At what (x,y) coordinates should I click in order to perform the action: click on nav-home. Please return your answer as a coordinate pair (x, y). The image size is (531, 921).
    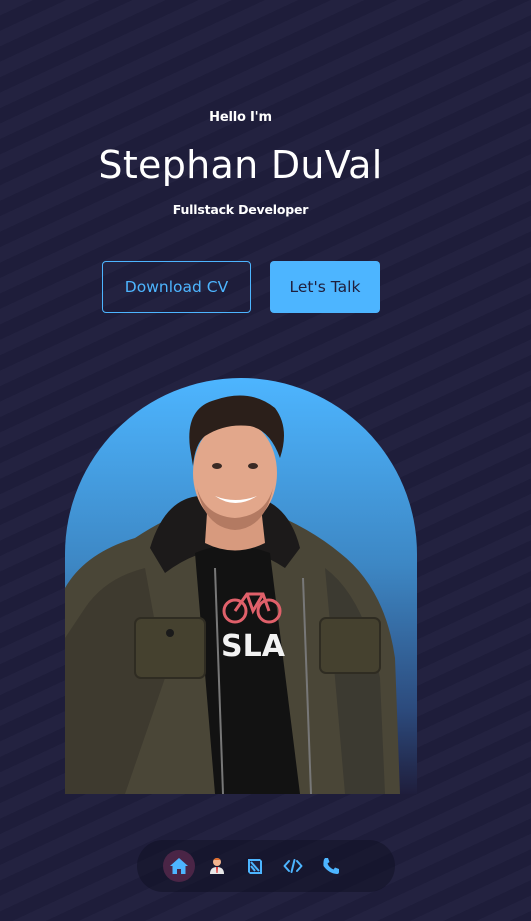
    Looking at the image, I should click on (179, 866).